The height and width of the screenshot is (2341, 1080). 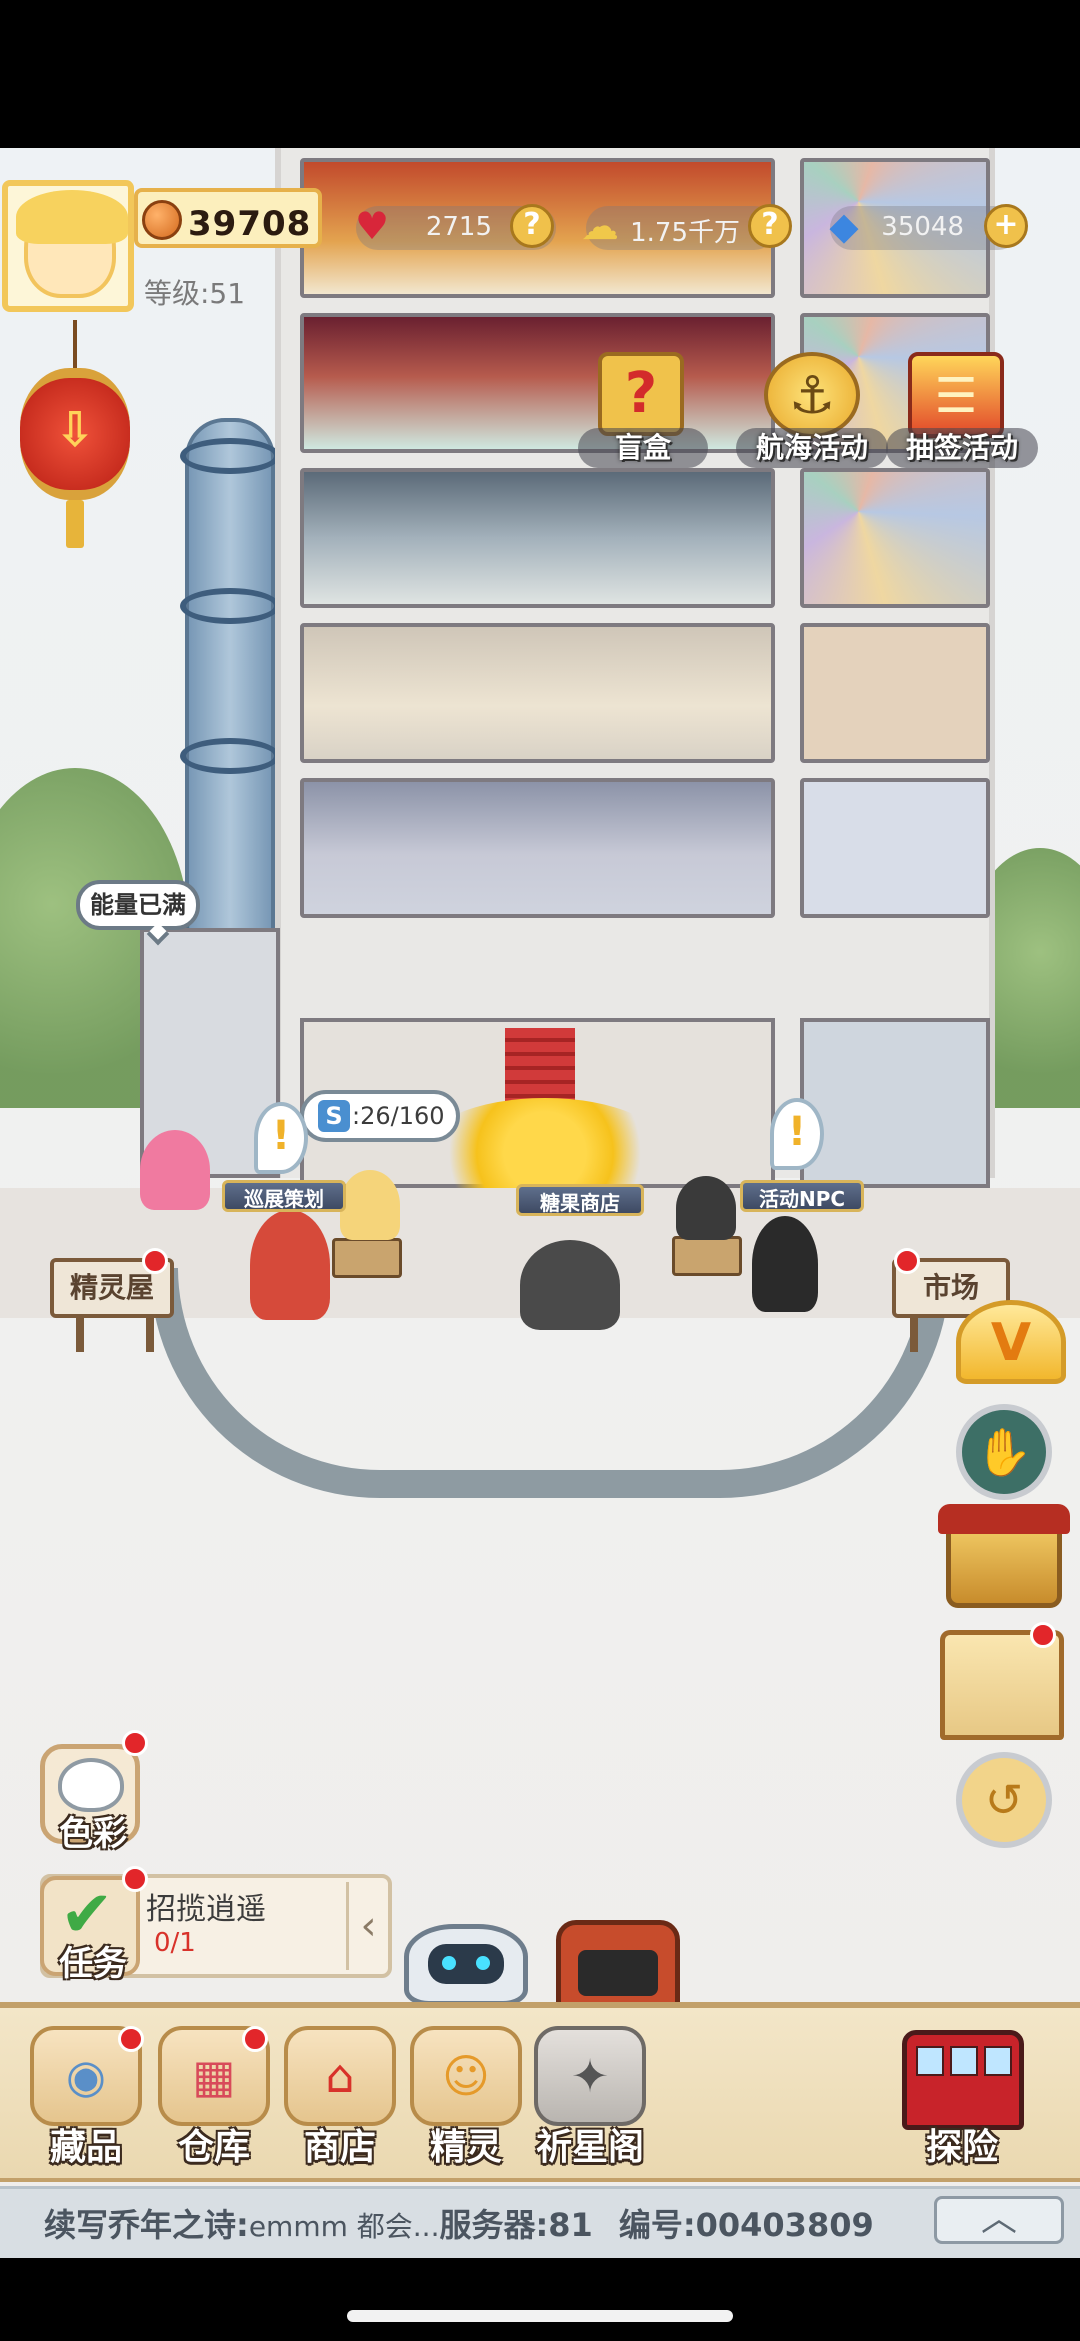 I want to click on swirl-icon: ↺, so click(x=1004, y=1800).